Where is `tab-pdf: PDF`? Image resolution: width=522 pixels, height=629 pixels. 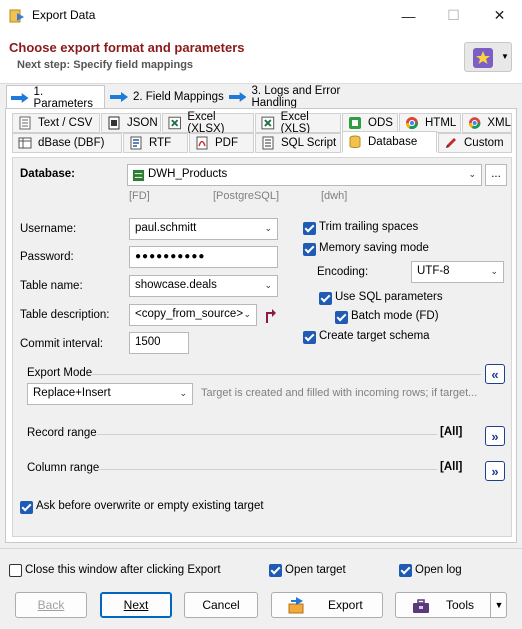
tab-pdf: PDF is located at coordinates (221, 143).